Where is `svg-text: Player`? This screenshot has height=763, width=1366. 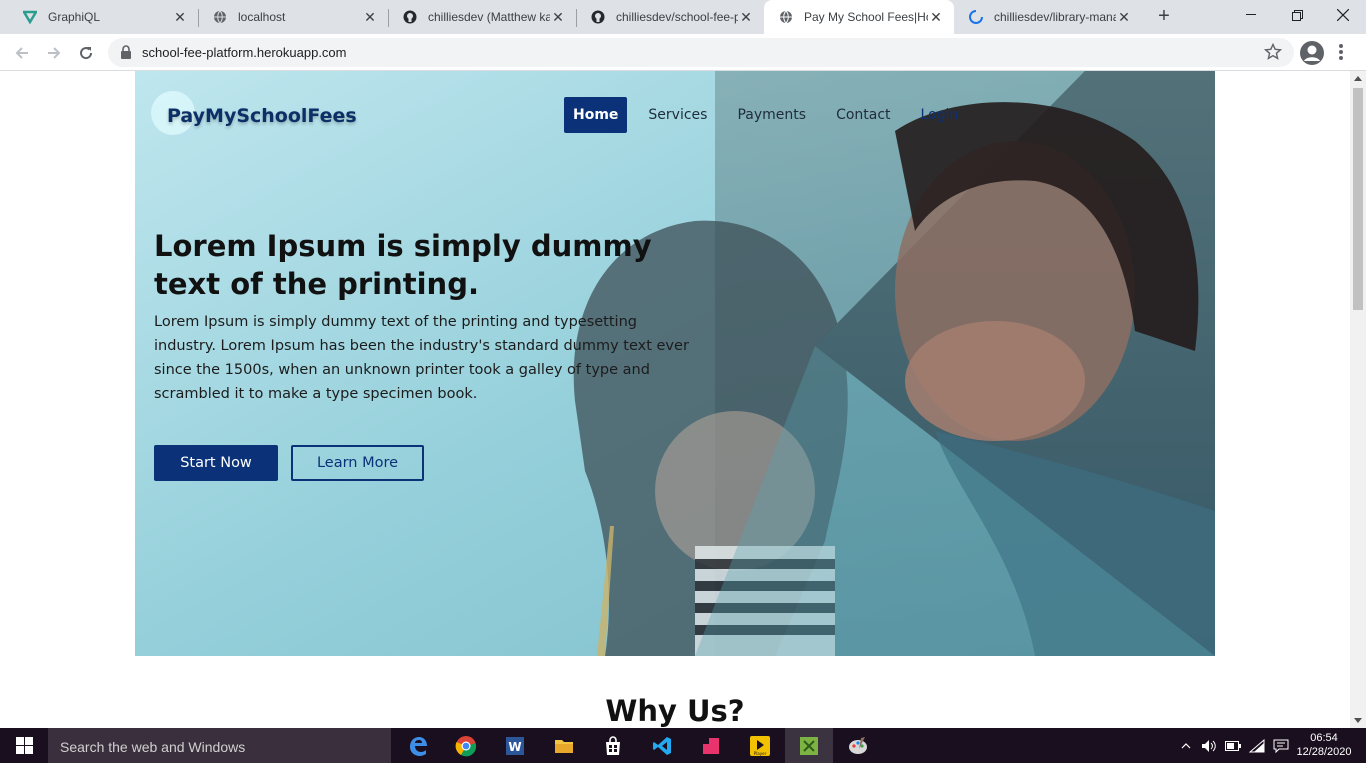
svg-text: Player is located at coordinates (760, 753).